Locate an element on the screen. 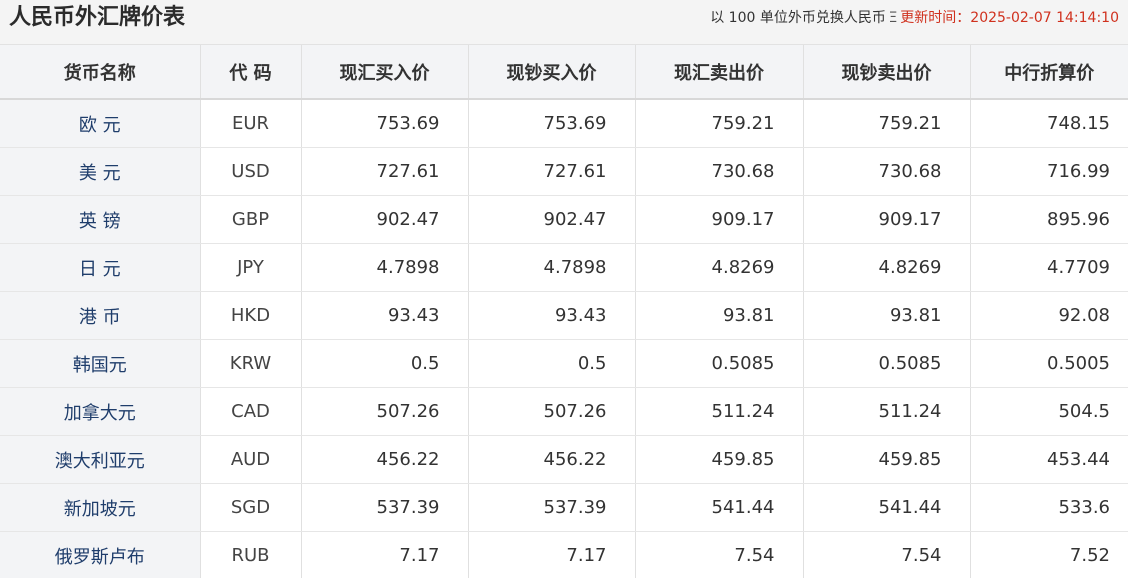  boc-rate-cell: 748.15 is located at coordinates (1049, 123).